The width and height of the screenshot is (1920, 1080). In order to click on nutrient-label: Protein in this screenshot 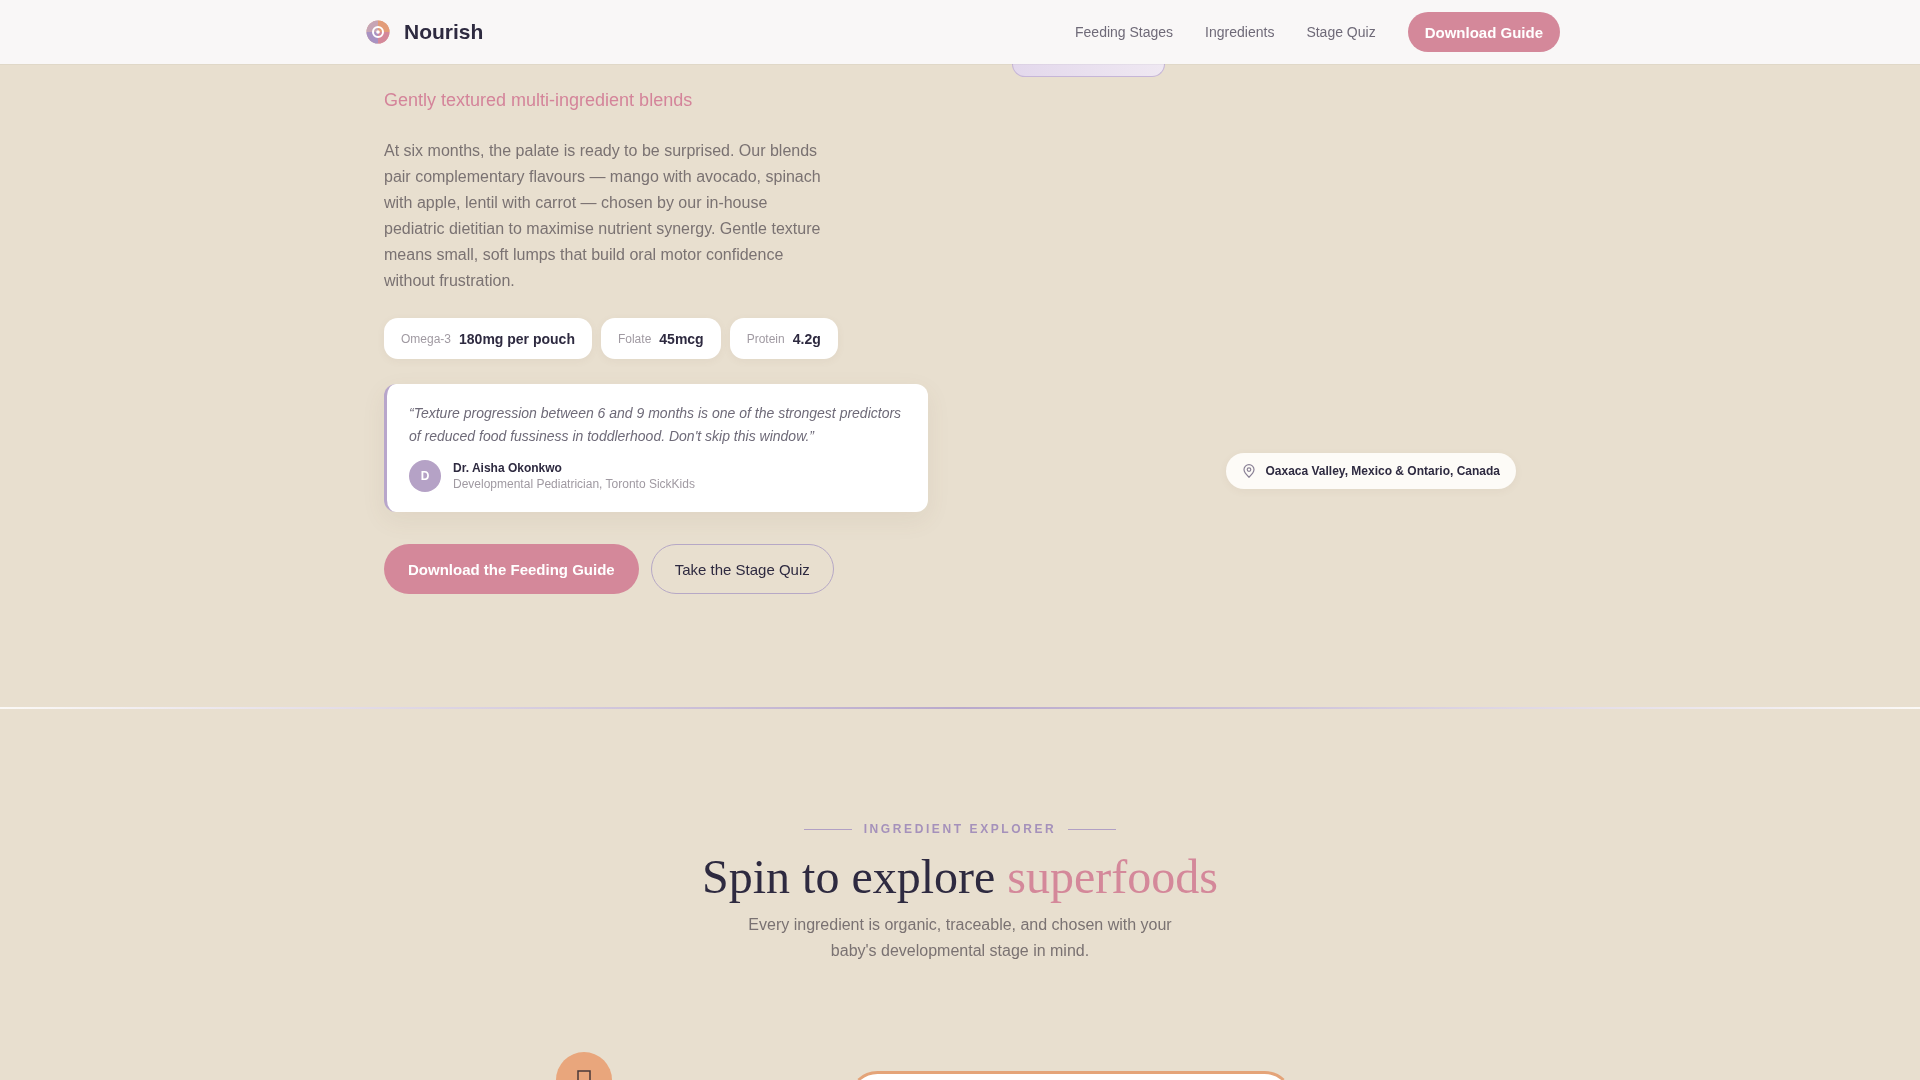, I will do `click(765, 338)`.